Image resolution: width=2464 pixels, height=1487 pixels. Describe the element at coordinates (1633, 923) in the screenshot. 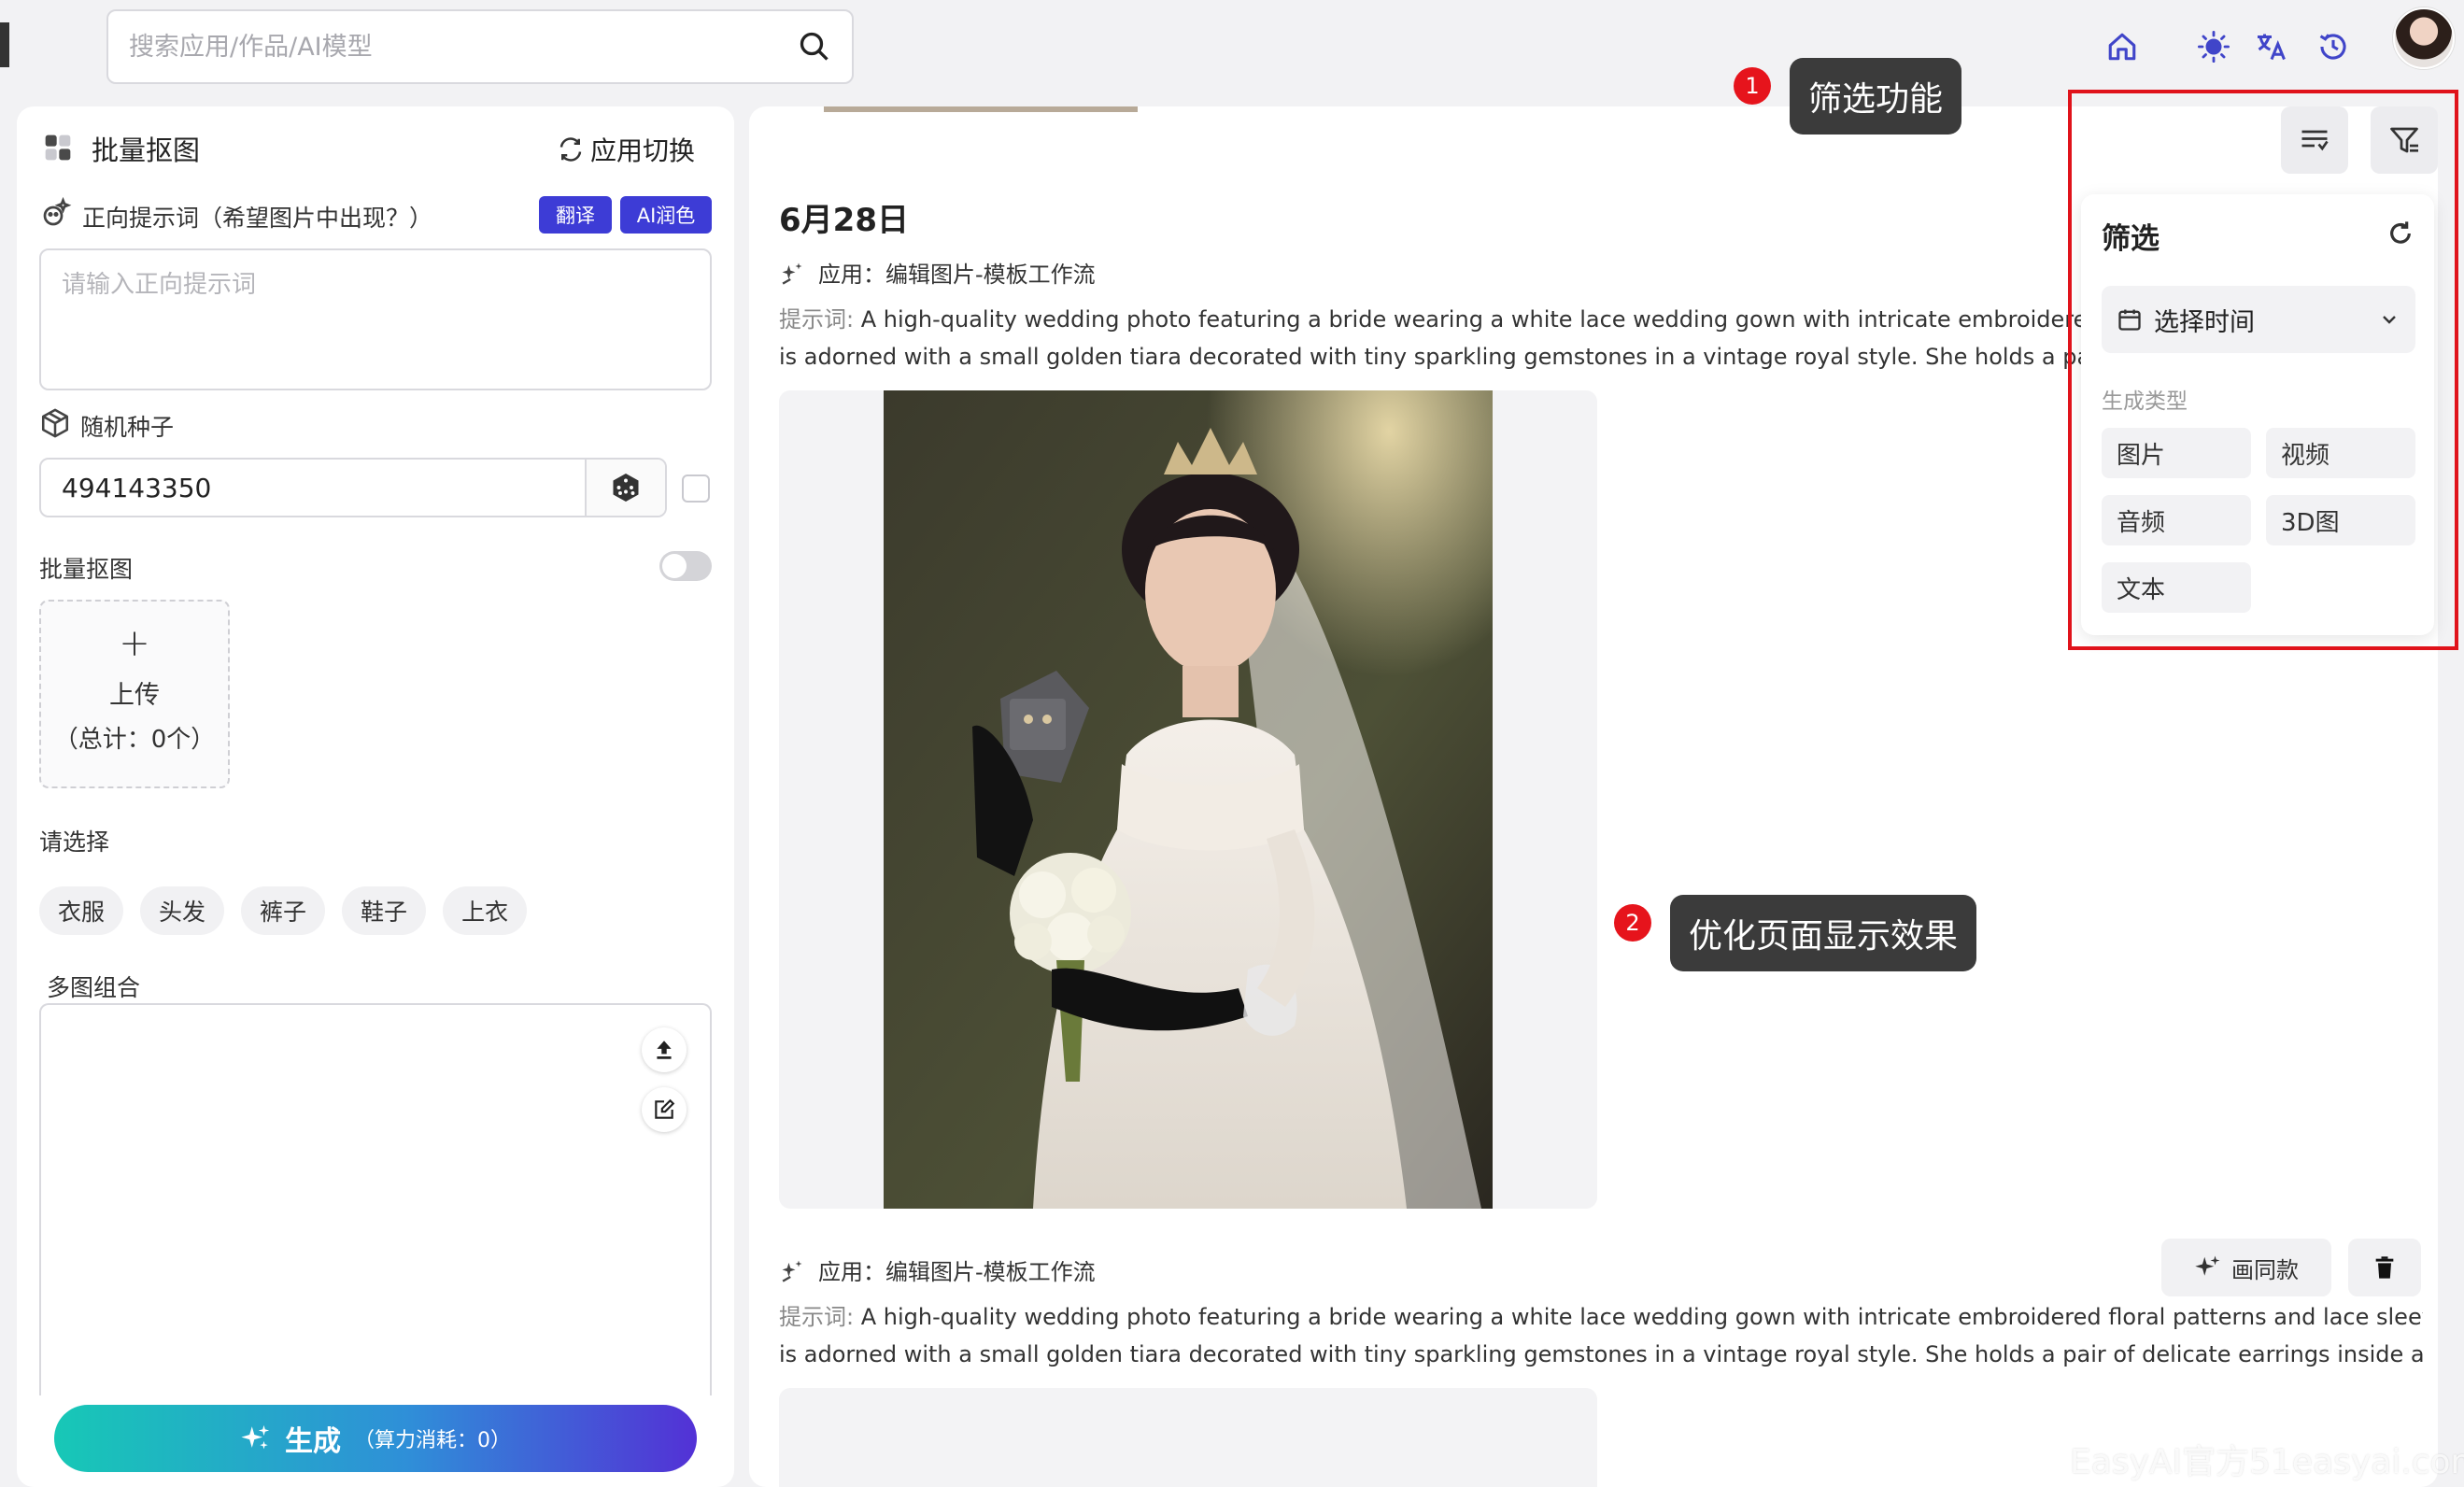

I see `annotation-badge-2: 2` at that location.